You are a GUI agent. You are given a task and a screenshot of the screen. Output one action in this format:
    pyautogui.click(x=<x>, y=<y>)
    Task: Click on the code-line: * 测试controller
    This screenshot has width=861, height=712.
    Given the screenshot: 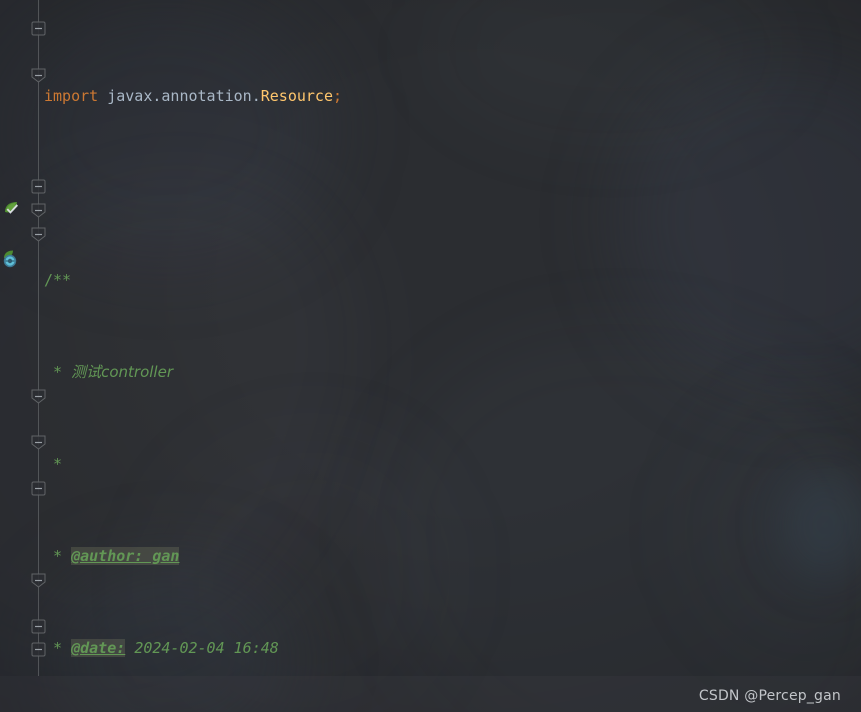 What is the action you would take?
    pyautogui.click(x=450, y=372)
    